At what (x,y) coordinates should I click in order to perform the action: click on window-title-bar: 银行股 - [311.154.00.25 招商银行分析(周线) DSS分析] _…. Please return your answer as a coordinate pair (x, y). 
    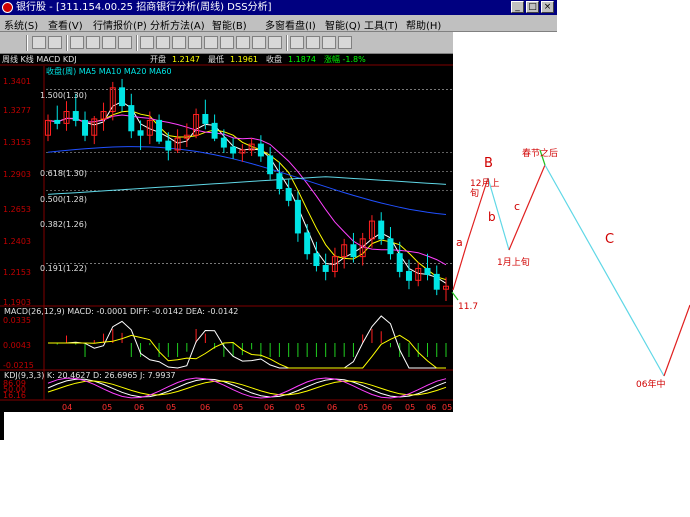
    Looking at the image, I should click on (278, 7).